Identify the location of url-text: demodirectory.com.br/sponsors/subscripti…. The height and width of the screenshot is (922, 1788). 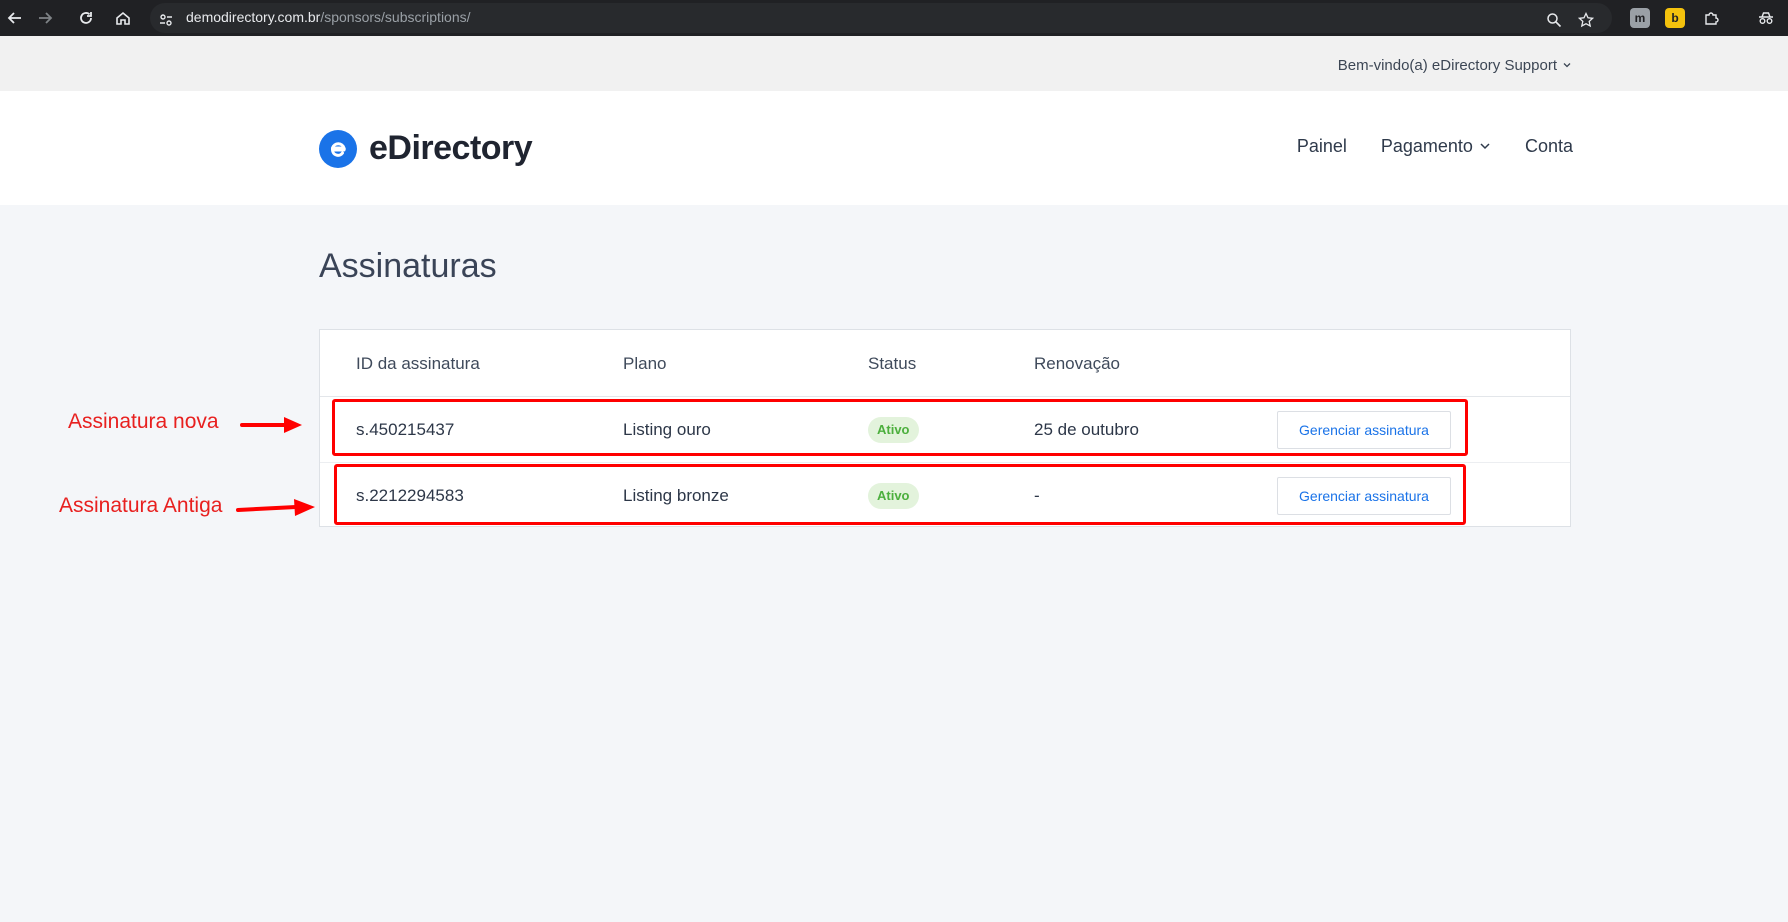
(328, 17).